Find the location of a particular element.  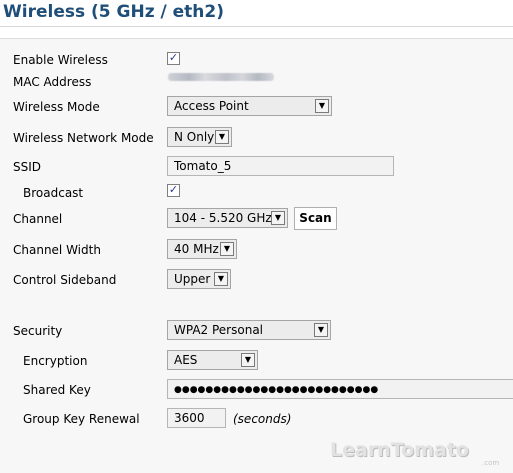

encryption-label: Encryption is located at coordinates (55, 361).